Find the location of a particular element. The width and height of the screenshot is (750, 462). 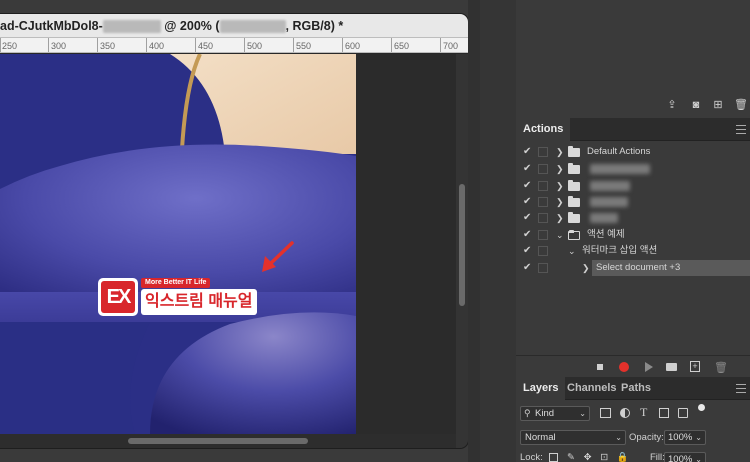

ruler-tick: 400 is located at coordinates (157, 46).